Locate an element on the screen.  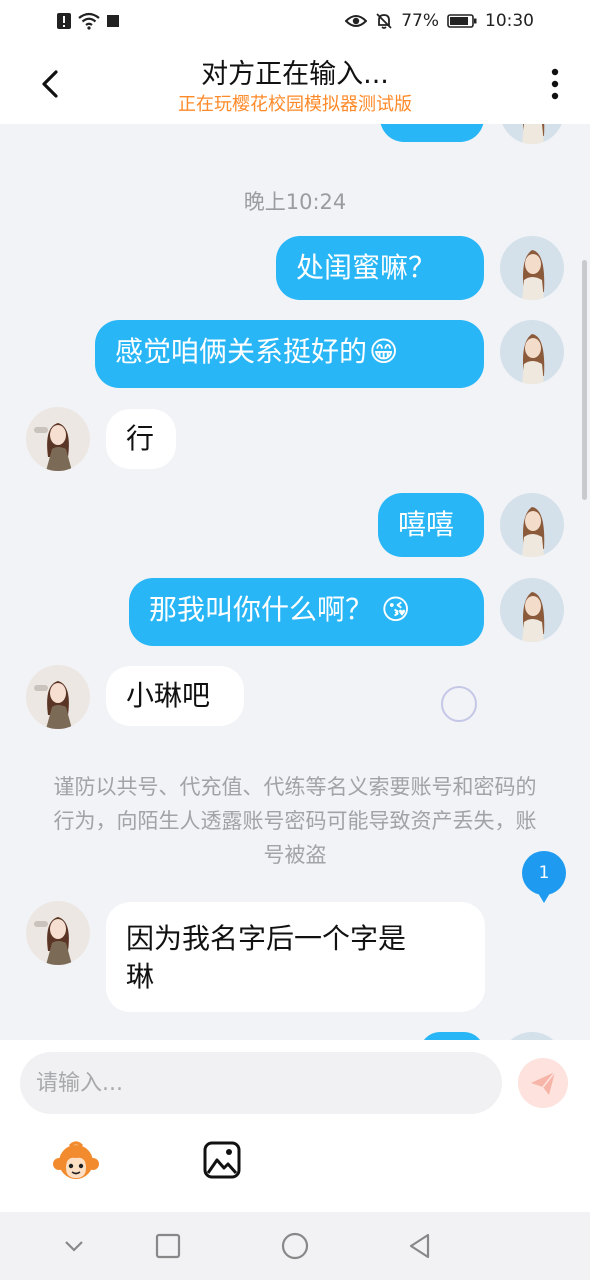
system-nav-bar is located at coordinates (295, 1246).